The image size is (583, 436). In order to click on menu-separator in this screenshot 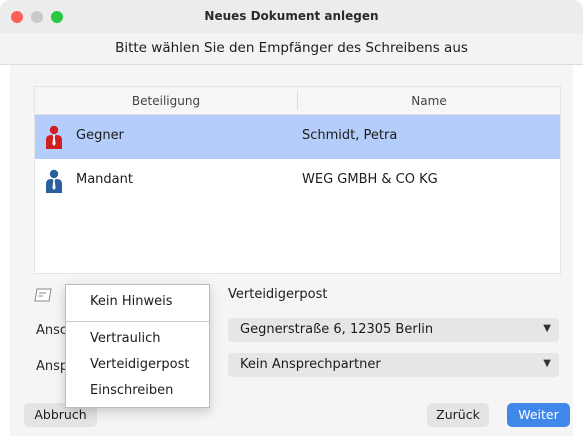, I will do `click(137, 321)`.